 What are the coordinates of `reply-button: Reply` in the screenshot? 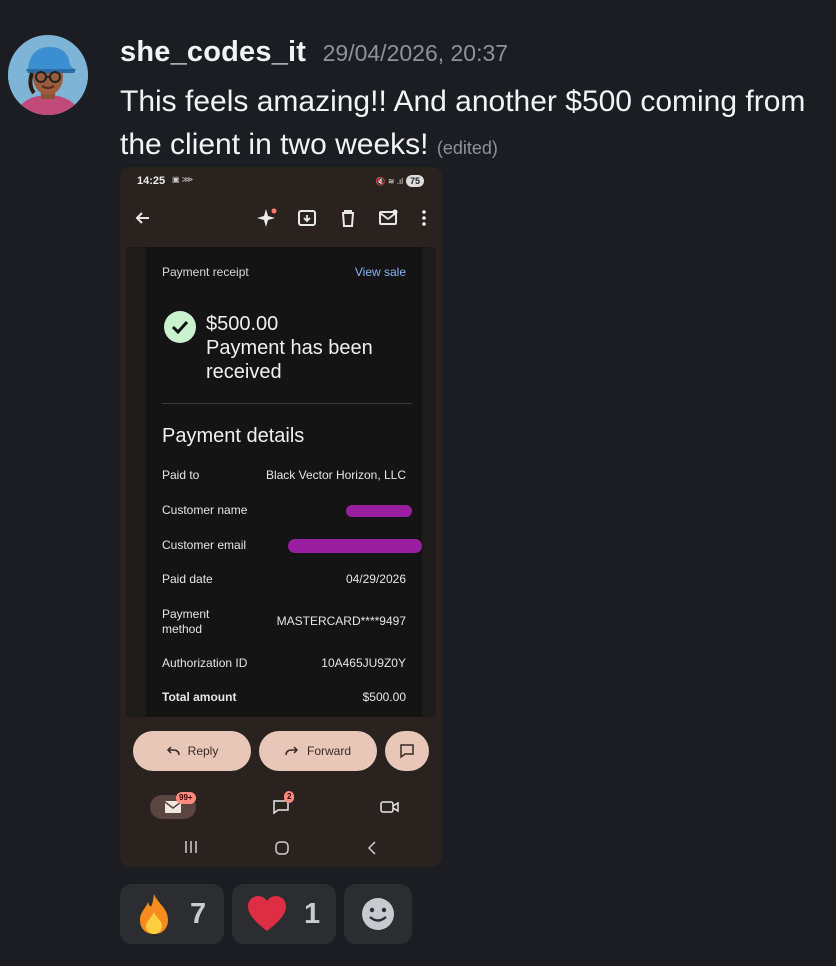 It's located at (192, 751).